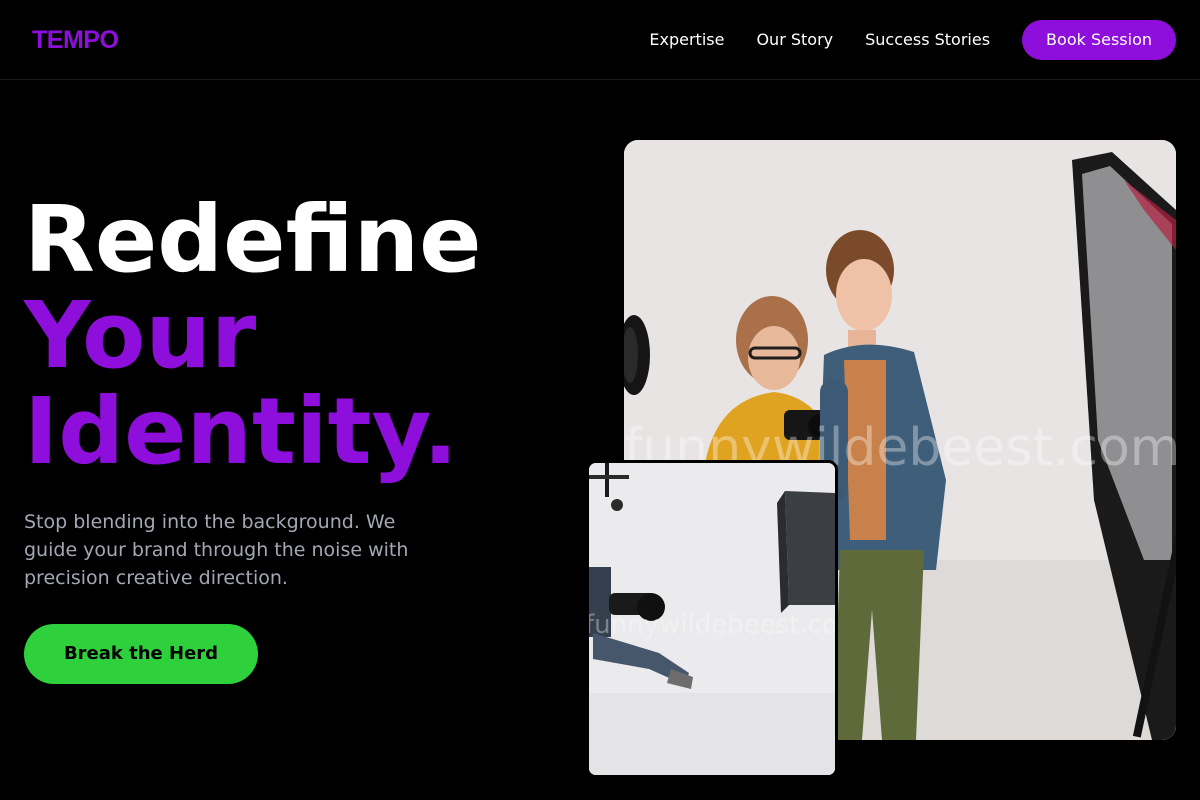 The height and width of the screenshot is (800, 1200). I want to click on book-session-button: Book Session, so click(1099, 40).